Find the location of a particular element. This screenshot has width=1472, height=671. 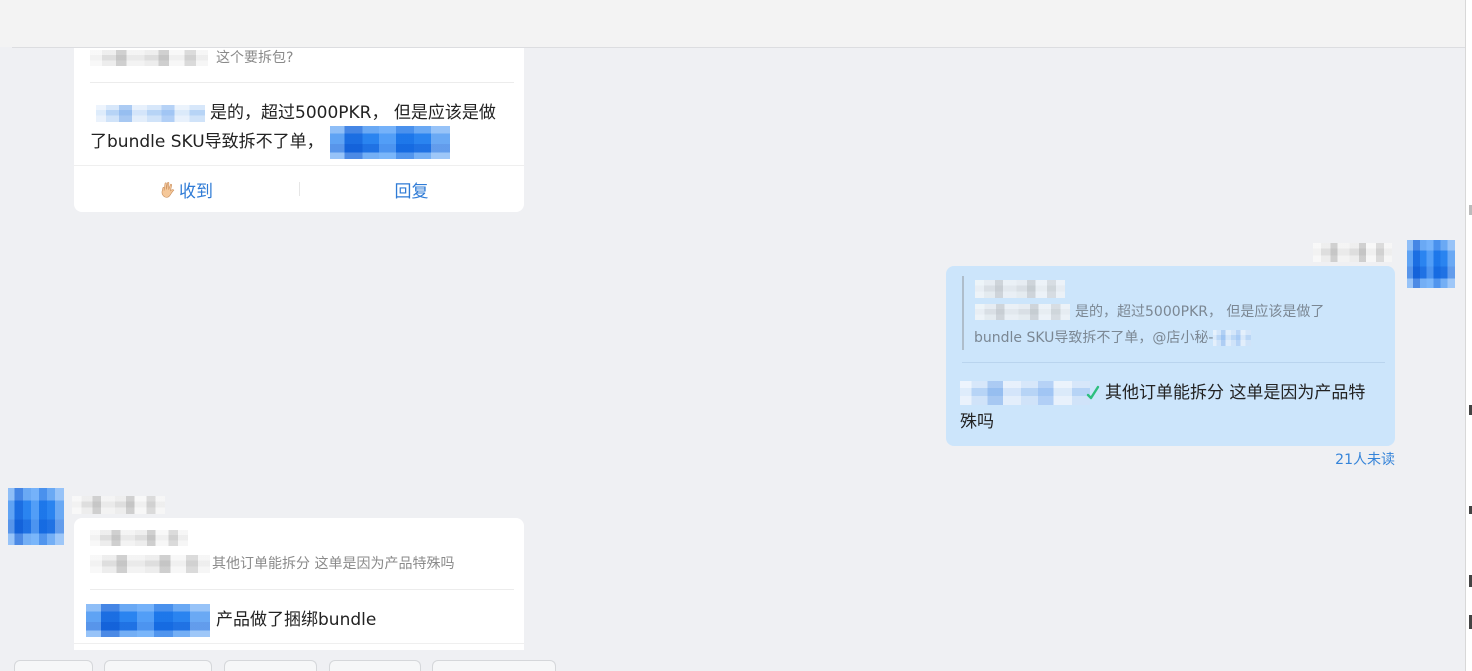

message-text: 是的，超过5000PKR， 但是应该是做 is located at coordinates (353, 113).